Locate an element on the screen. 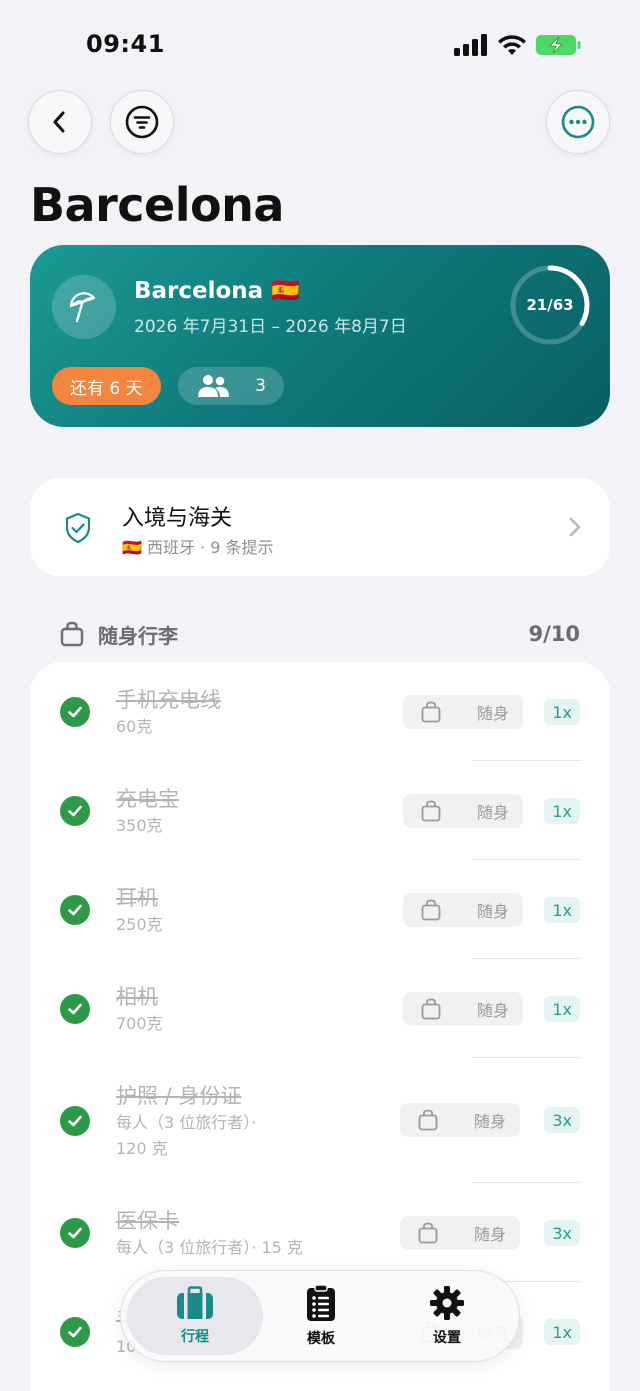 This screenshot has width=640, height=1391. trip-icon-badge is located at coordinates (84, 307).